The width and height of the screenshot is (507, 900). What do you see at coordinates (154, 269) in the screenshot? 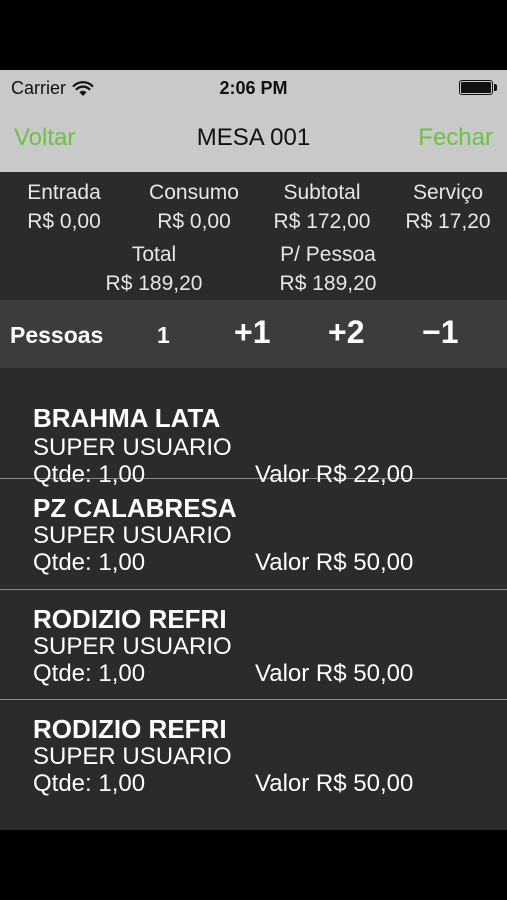
I see `summary-total: Total R$ 189,20` at bounding box center [154, 269].